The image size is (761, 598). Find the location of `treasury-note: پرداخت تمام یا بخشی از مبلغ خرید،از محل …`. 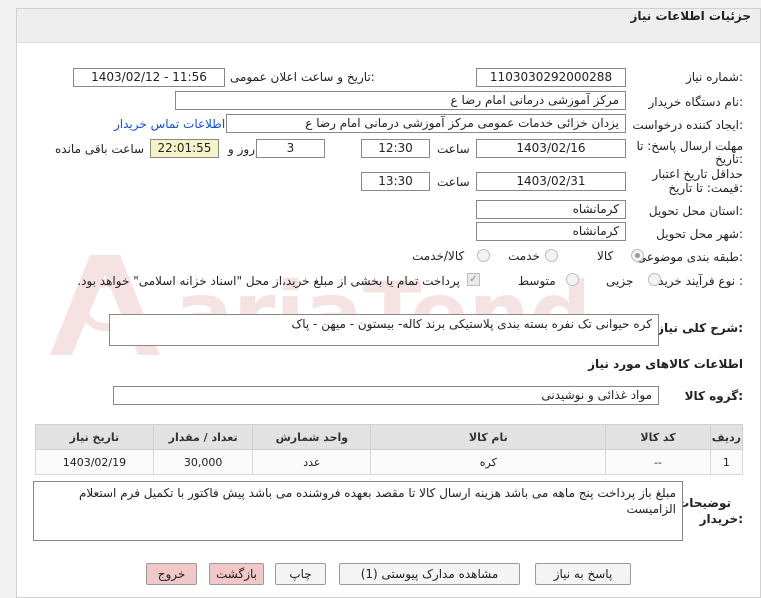

treasury-note: پرداخت تمام یا بخشی از مبلغ خرید،از محل … is located at coordinates (268, 281).